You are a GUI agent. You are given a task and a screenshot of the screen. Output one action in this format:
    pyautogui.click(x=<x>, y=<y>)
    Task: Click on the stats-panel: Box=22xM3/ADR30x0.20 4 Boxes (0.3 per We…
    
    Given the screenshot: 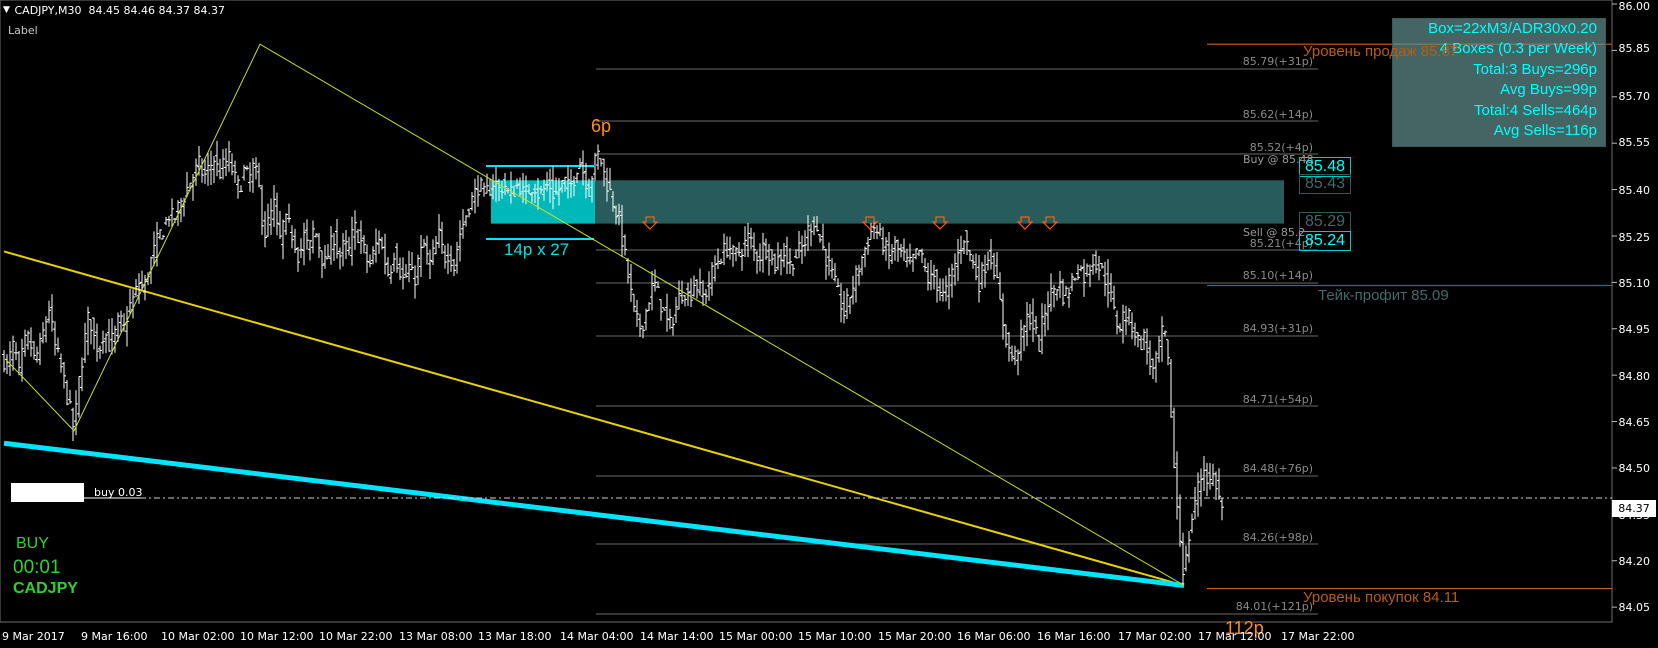 What is the action you would take?
    pyautogui.click(x=1499, y=82)
    